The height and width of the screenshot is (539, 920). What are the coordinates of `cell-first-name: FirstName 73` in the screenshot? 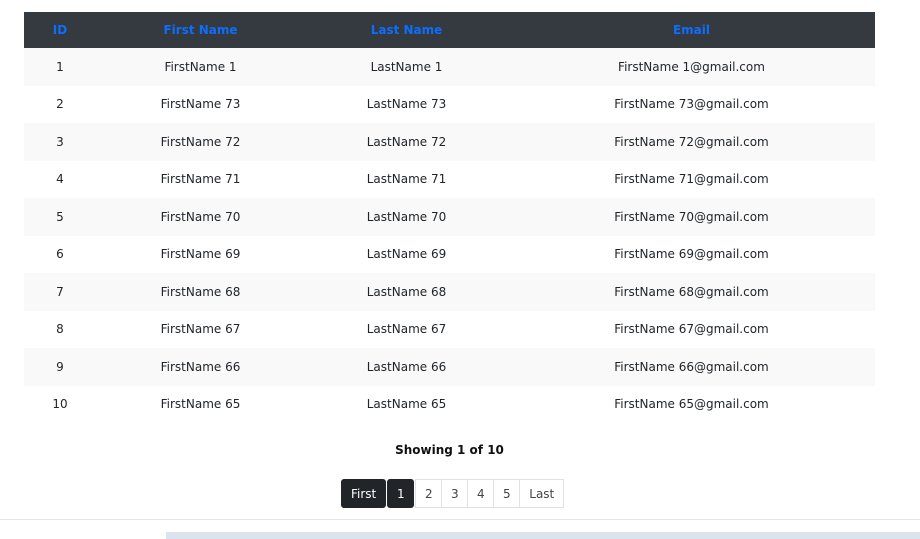 It's located at (200, 104).